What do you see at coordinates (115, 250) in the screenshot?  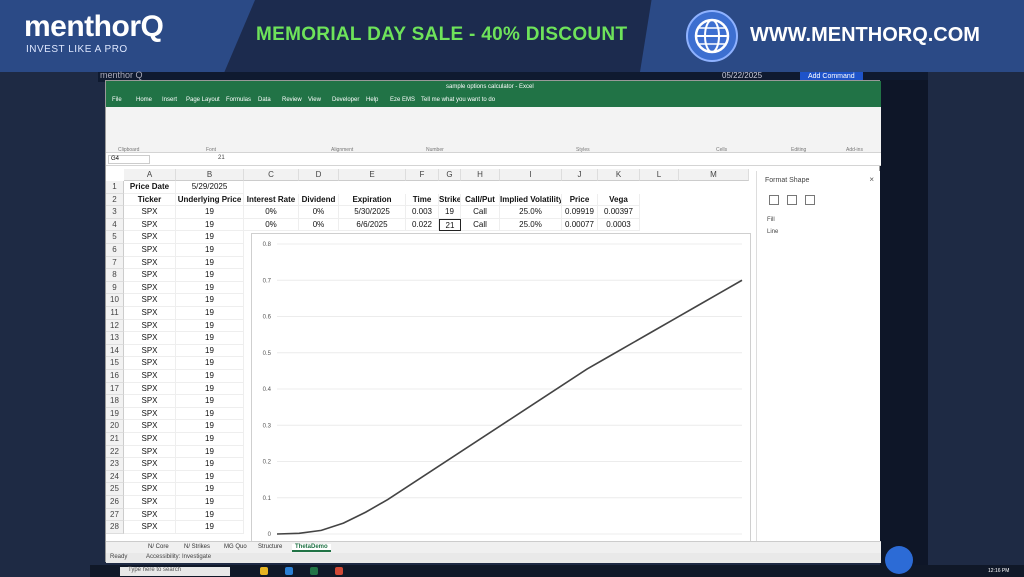 I see `row-header: 6` at bounding box center [115, 250].